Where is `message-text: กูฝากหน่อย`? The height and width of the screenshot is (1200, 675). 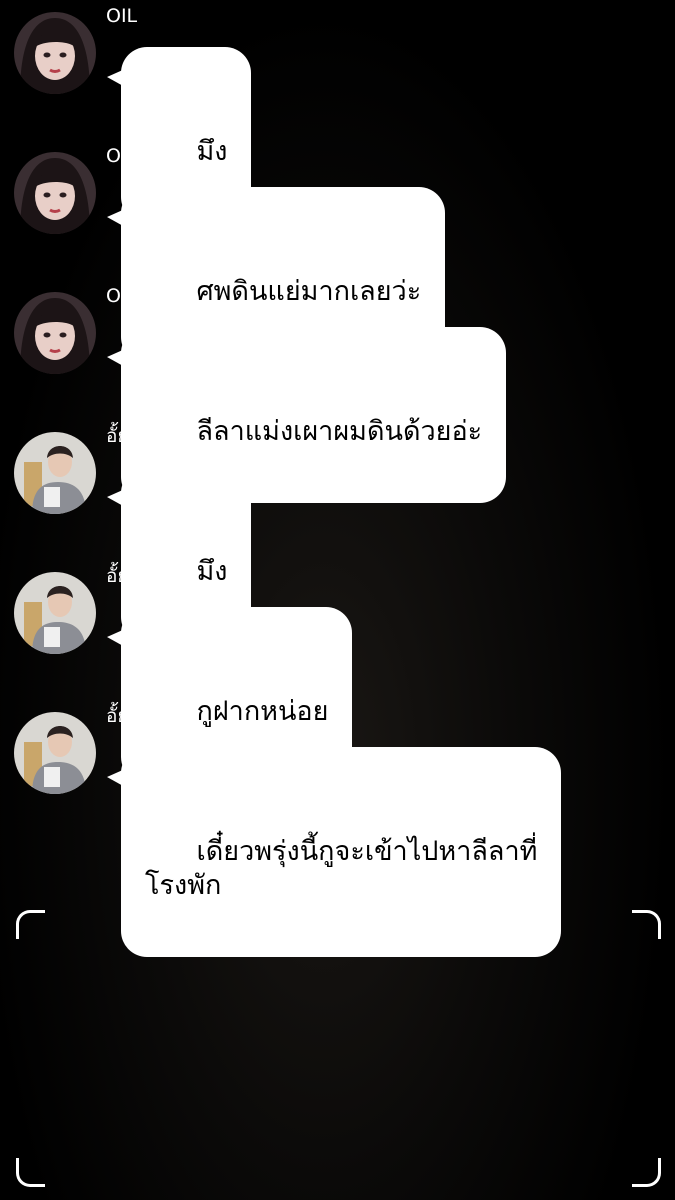
message-text: กูฝากหน่อย is located at coordinates (262, 711).